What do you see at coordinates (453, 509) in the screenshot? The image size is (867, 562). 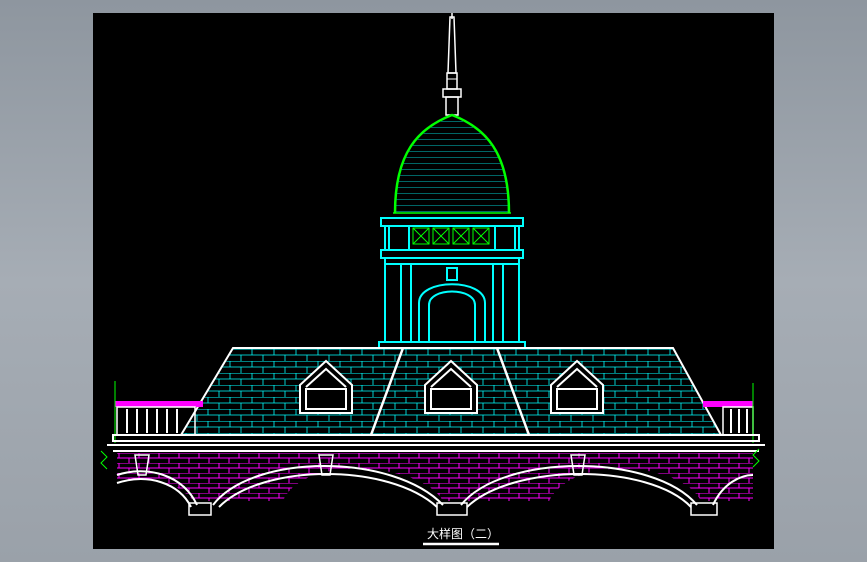 I see `pier-bases` at bounding box center [453, 509].